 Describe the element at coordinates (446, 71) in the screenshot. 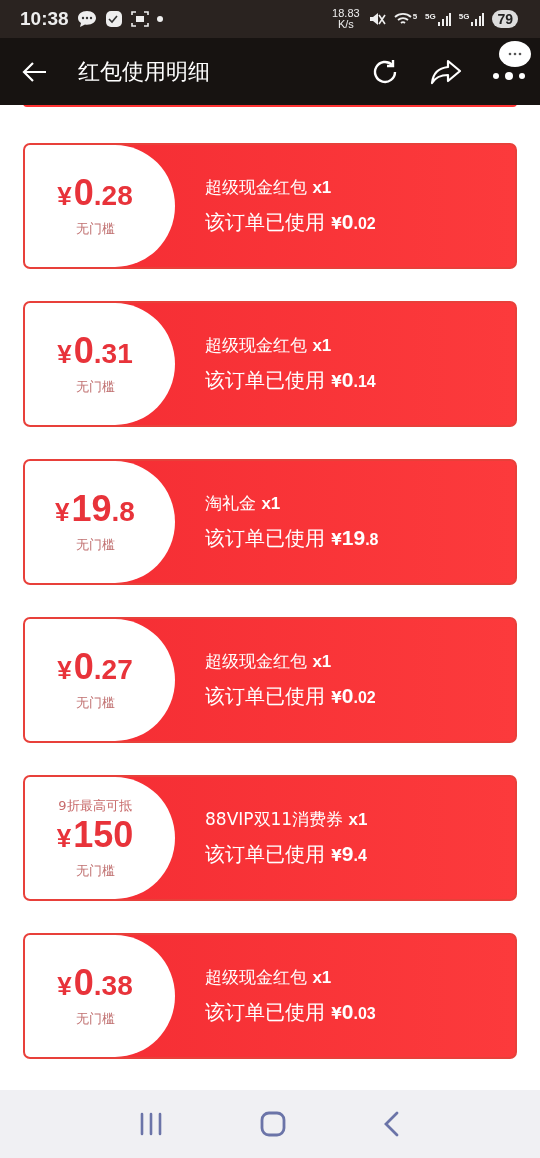

I see `share-button` at that location.